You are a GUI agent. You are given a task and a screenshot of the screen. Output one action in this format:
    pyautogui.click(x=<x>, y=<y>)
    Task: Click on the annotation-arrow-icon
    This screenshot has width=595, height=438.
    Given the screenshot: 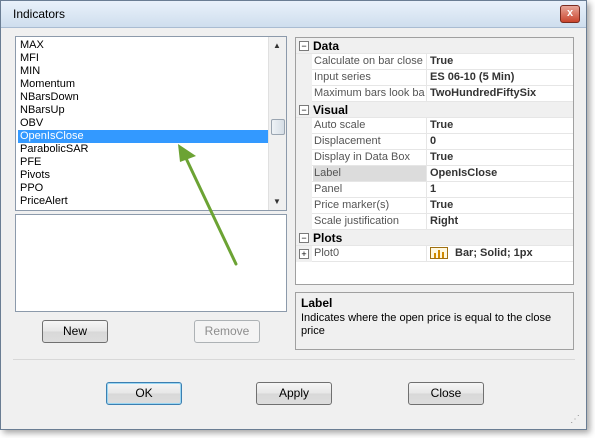 What is the action you would take?
    pyautogui.click(x=208, y=205)
    